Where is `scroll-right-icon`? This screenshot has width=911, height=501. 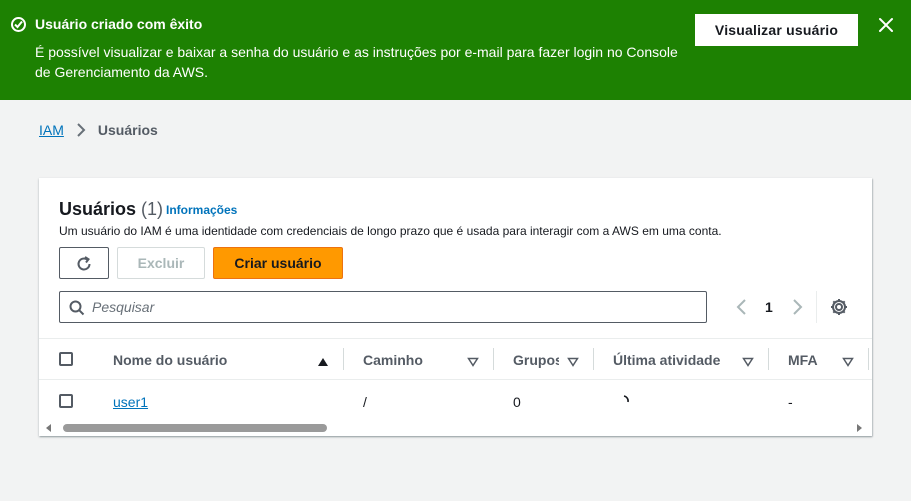 scroll-right-icon is located at coordinates (859, 428).